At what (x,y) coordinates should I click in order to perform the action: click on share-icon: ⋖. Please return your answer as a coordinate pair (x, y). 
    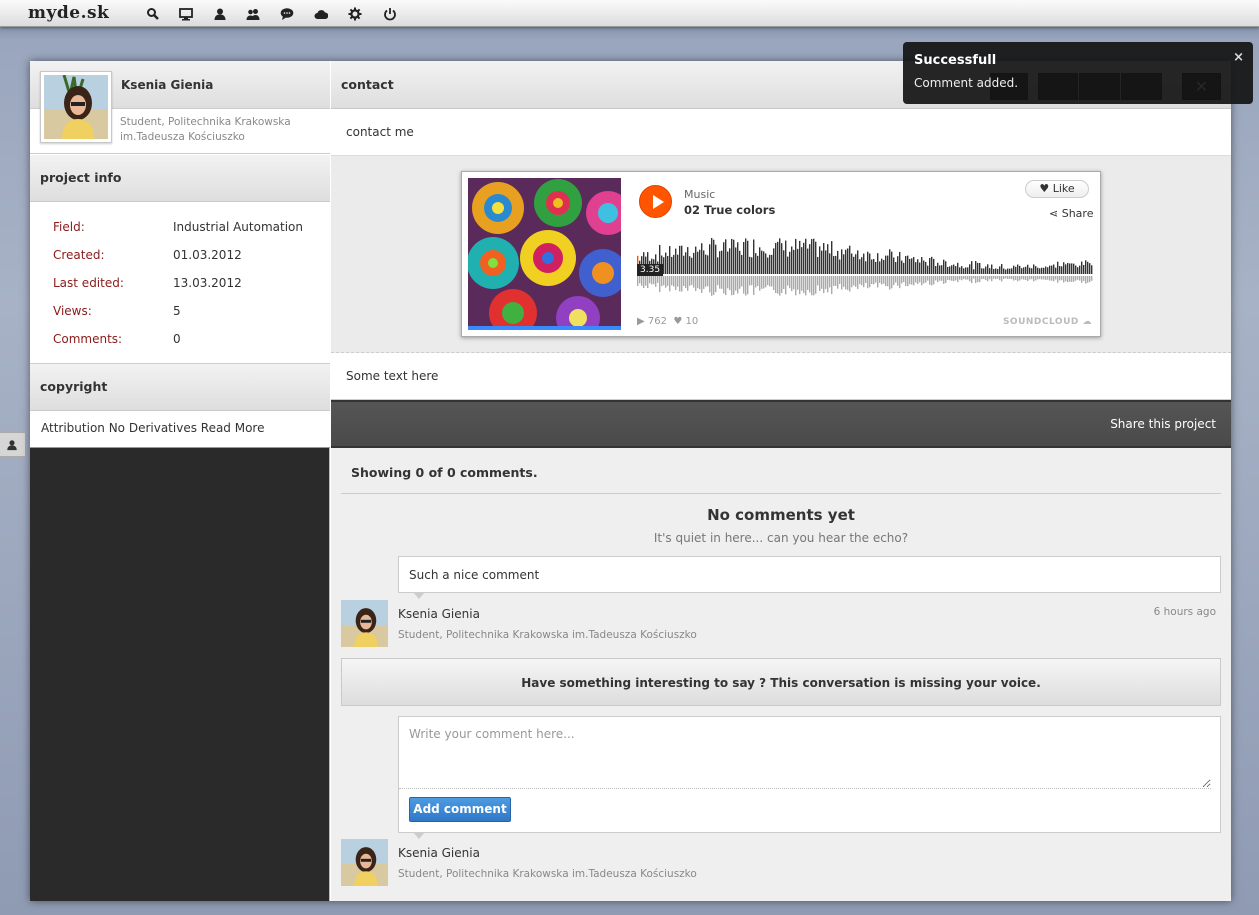
    Looking at the image, I should click on (1054, 213).